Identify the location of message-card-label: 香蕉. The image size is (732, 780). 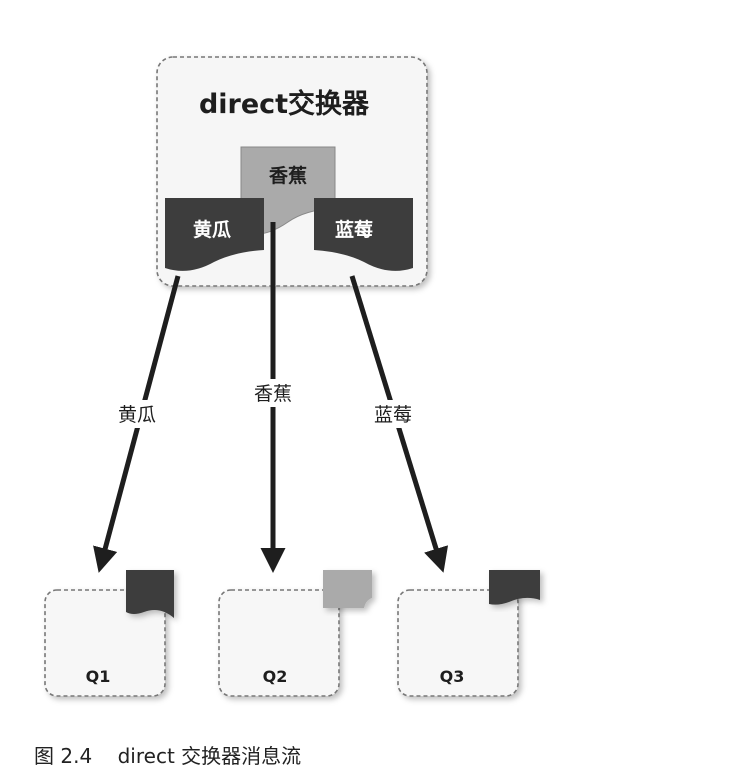
(287, 175).